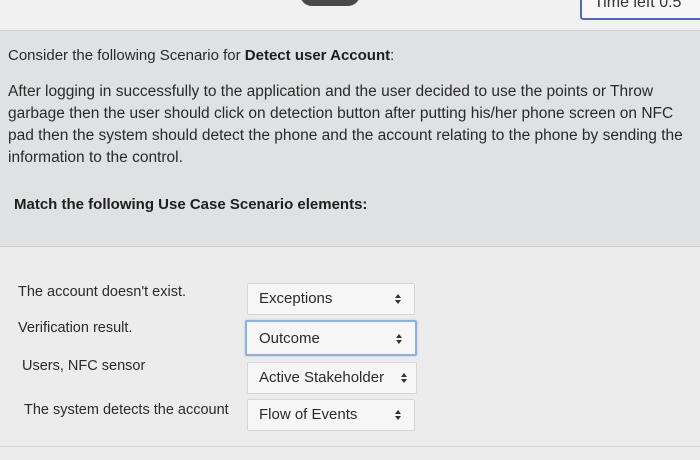 This screenshot has height=460, width=700. What do you see at coordinates (126, 55) in the screenshot?
I see `intro-prefix: Consider the following Scenario for` at bounding box center [126, 55].